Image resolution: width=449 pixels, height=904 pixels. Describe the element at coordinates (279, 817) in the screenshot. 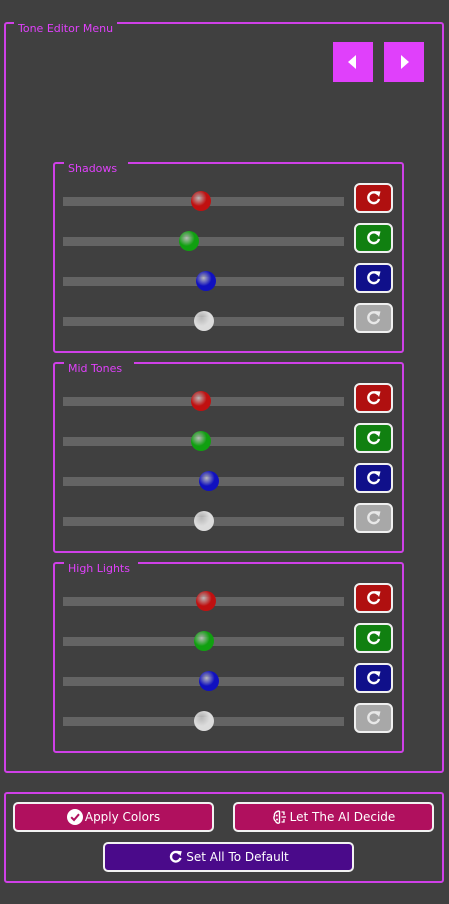

I see `brain-icon` at that location.